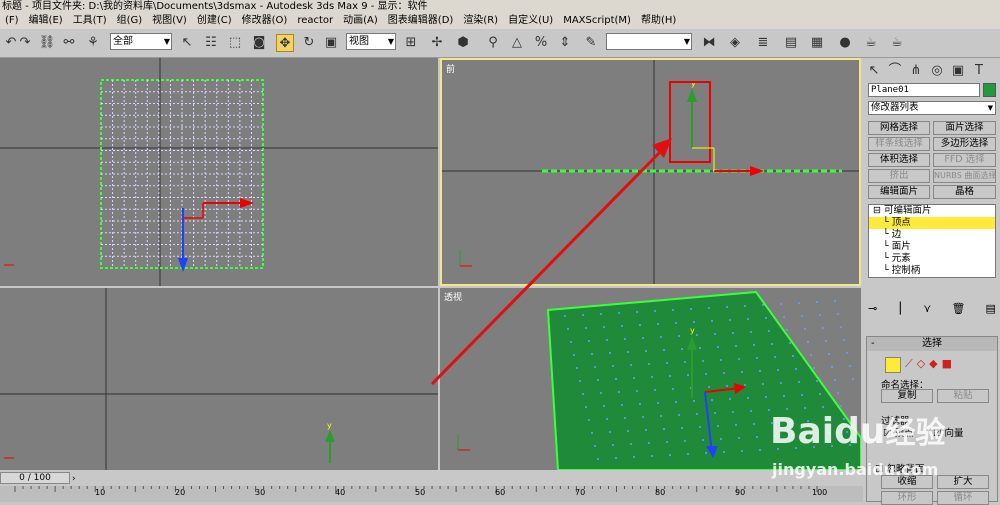  Describe the element at coordinates (921, 365) in the screenshot. I see `edge-mode-icon: ◇` at that location.